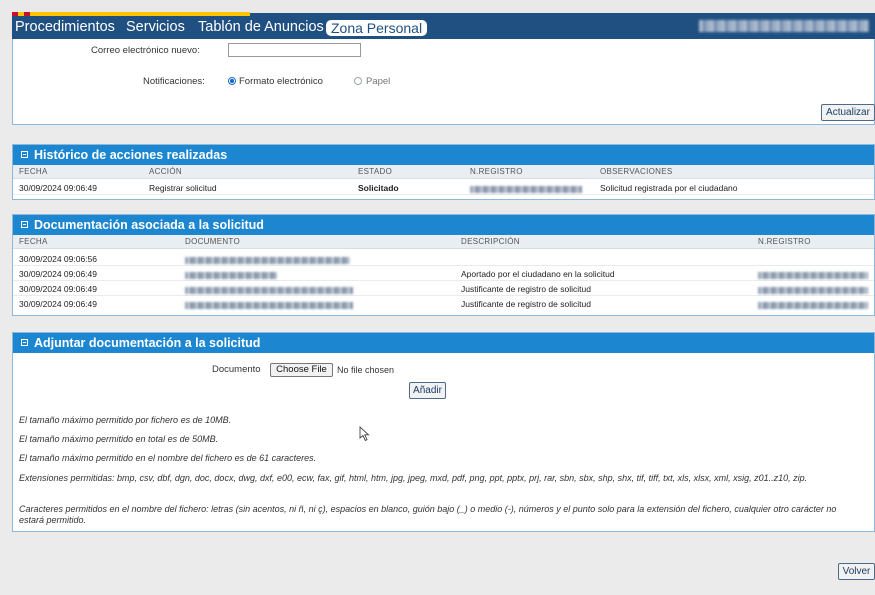 The width and height of the screenshot is (875, 595). Describe the element at coordinates (669, 188) in the screenshot. I see `cell-observaciones: Solicitud registrada por el ciudadano` at that location.